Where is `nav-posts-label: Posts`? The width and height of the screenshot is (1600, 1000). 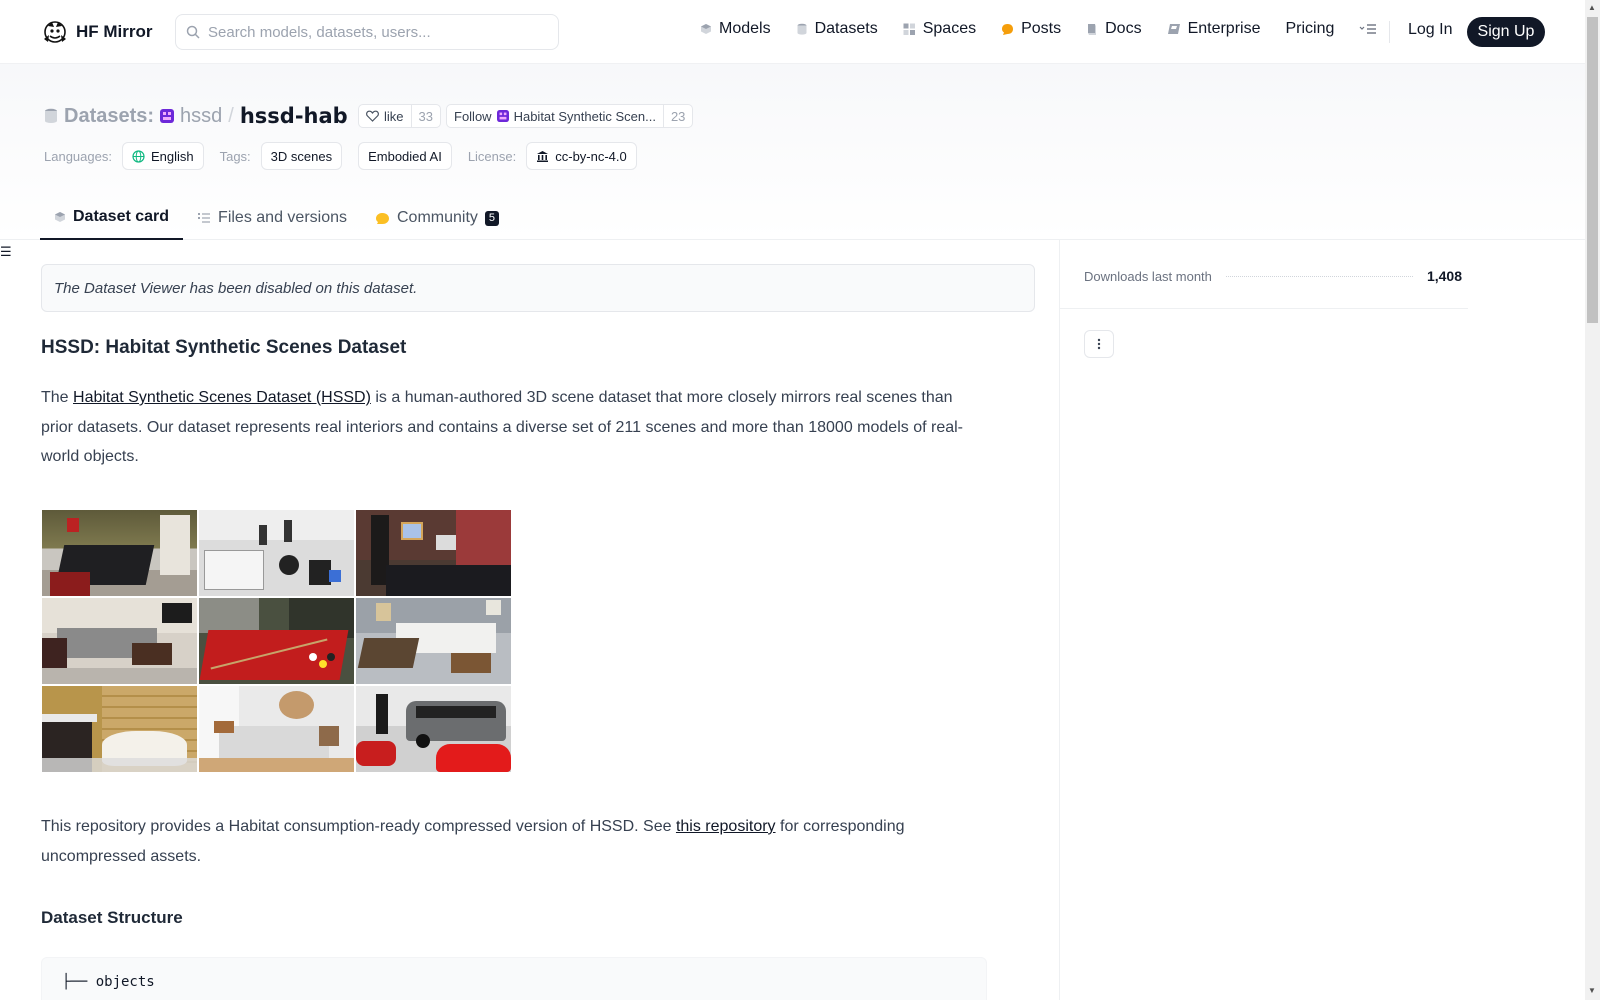
nav-posts-label: Posts is located at coordinates (1041, 28).